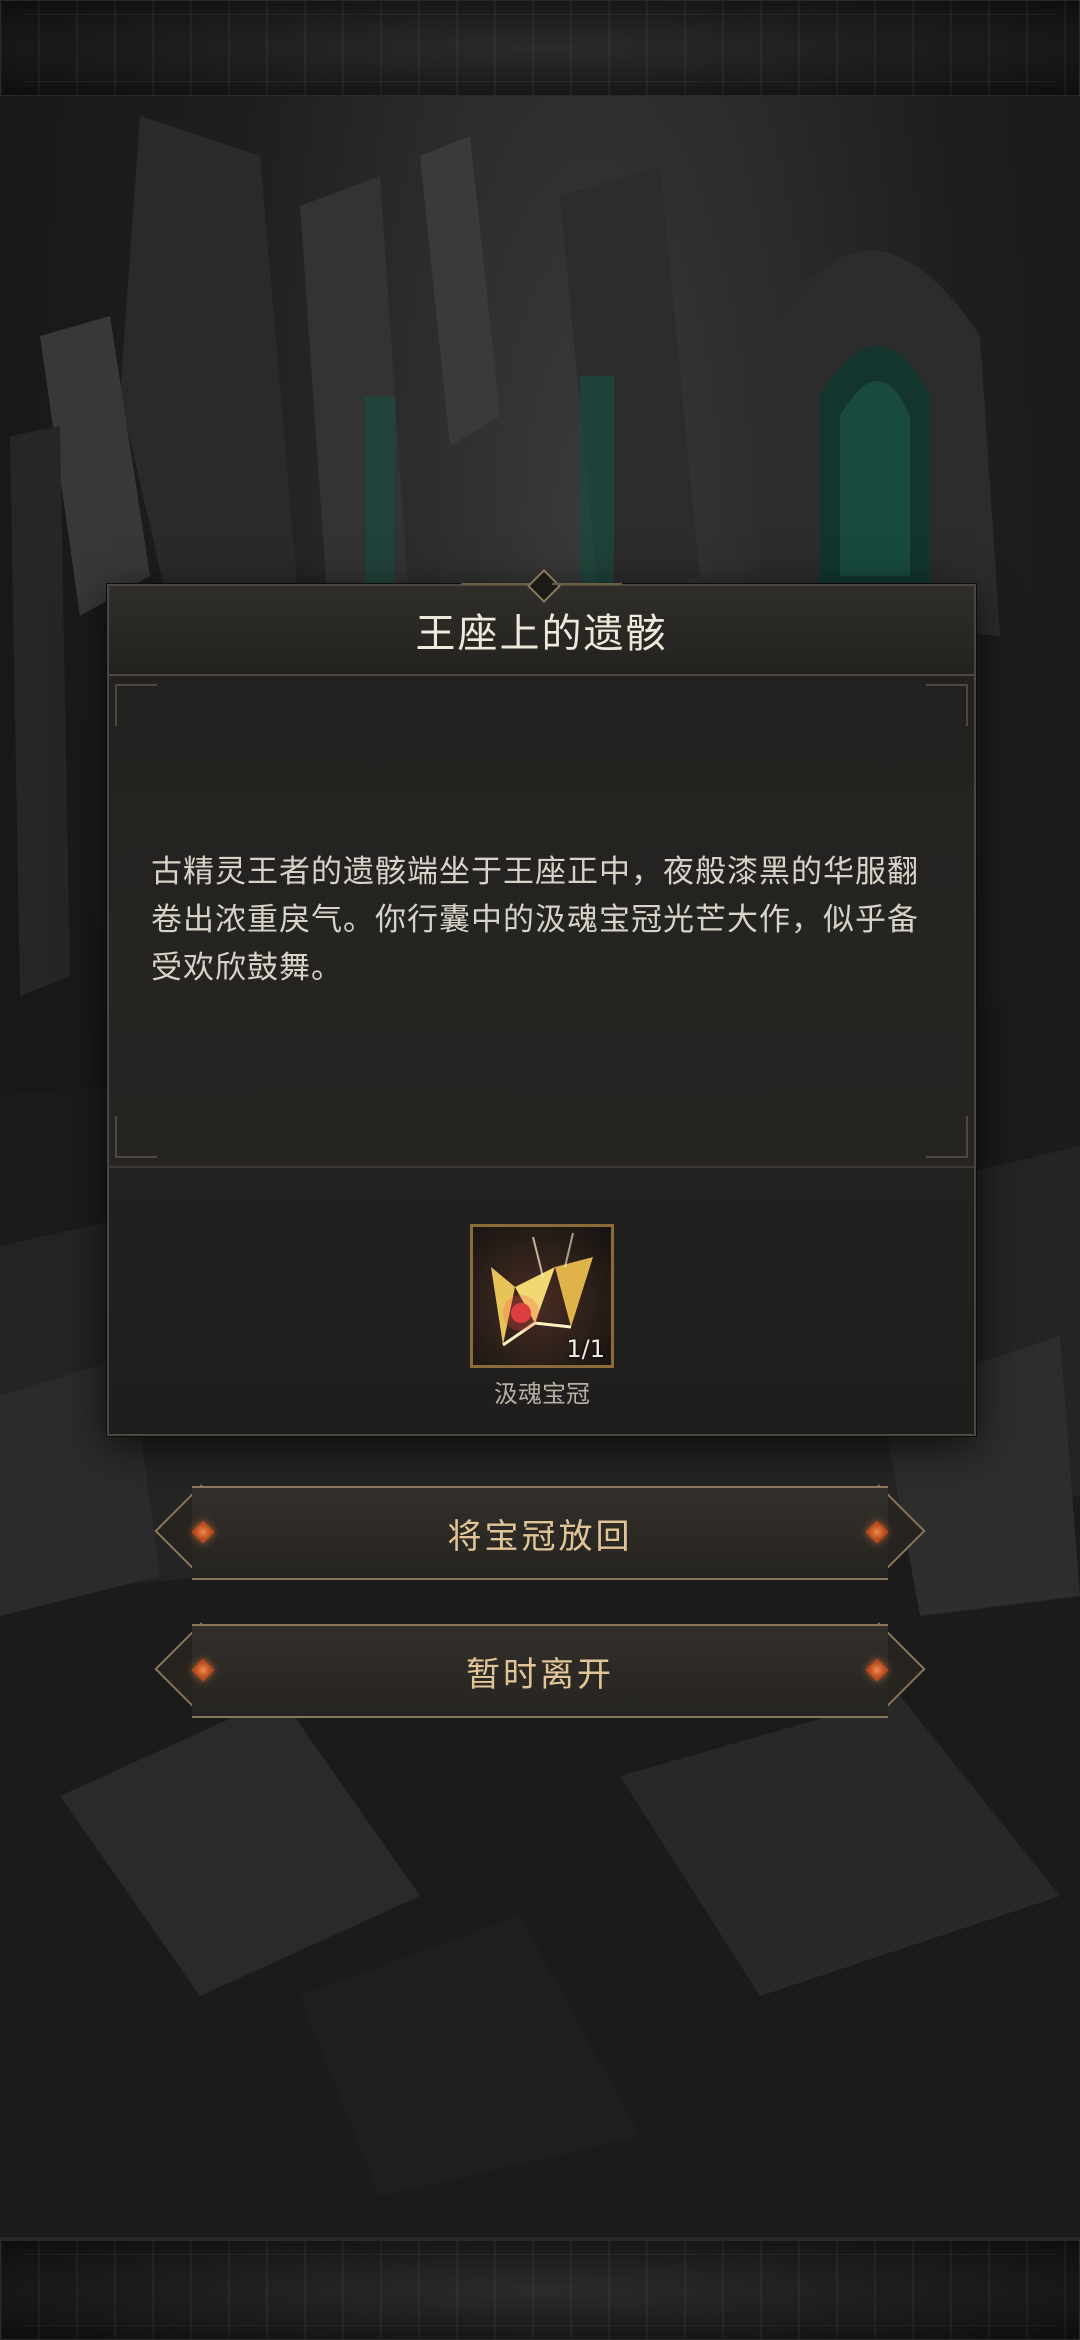 The width and height of the screenshot is (1080, 2340). I want to click on top-filigree, so click(540, 48).